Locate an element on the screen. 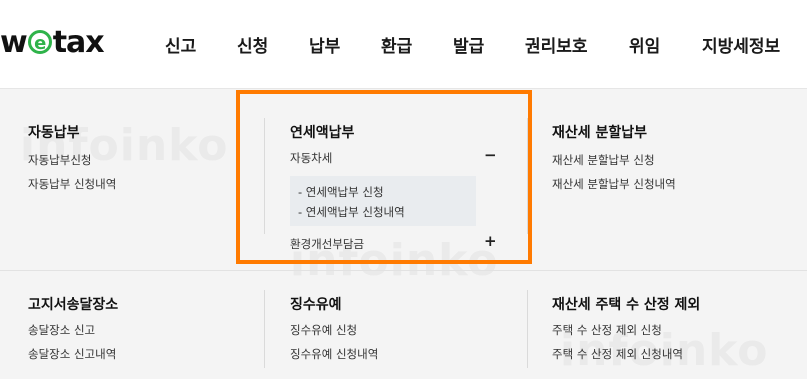  link-property-split-apply: 재산세 분할납부 신청 is located at coordinates (603, 160).